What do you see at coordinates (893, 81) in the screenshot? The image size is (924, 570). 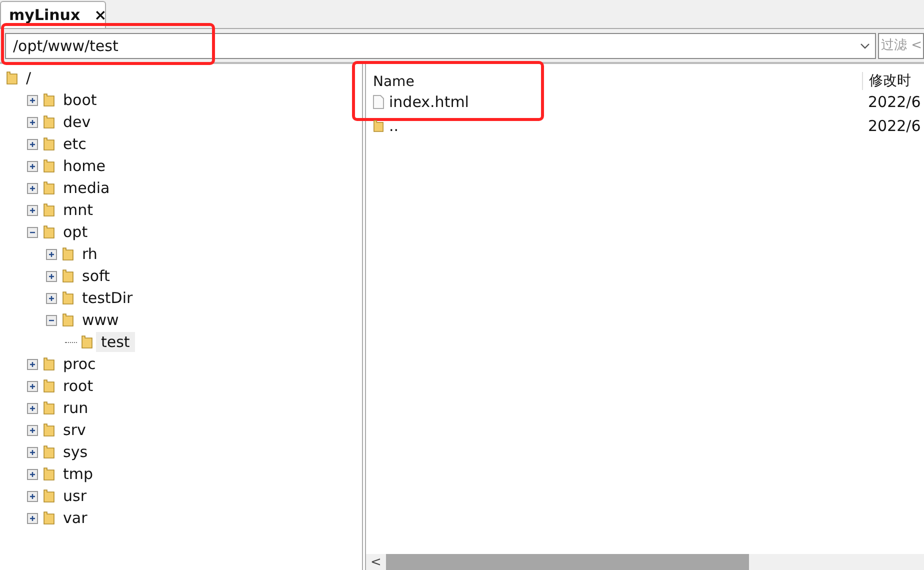 I see `column-header: 修改时` at bounding box center [893, 81].